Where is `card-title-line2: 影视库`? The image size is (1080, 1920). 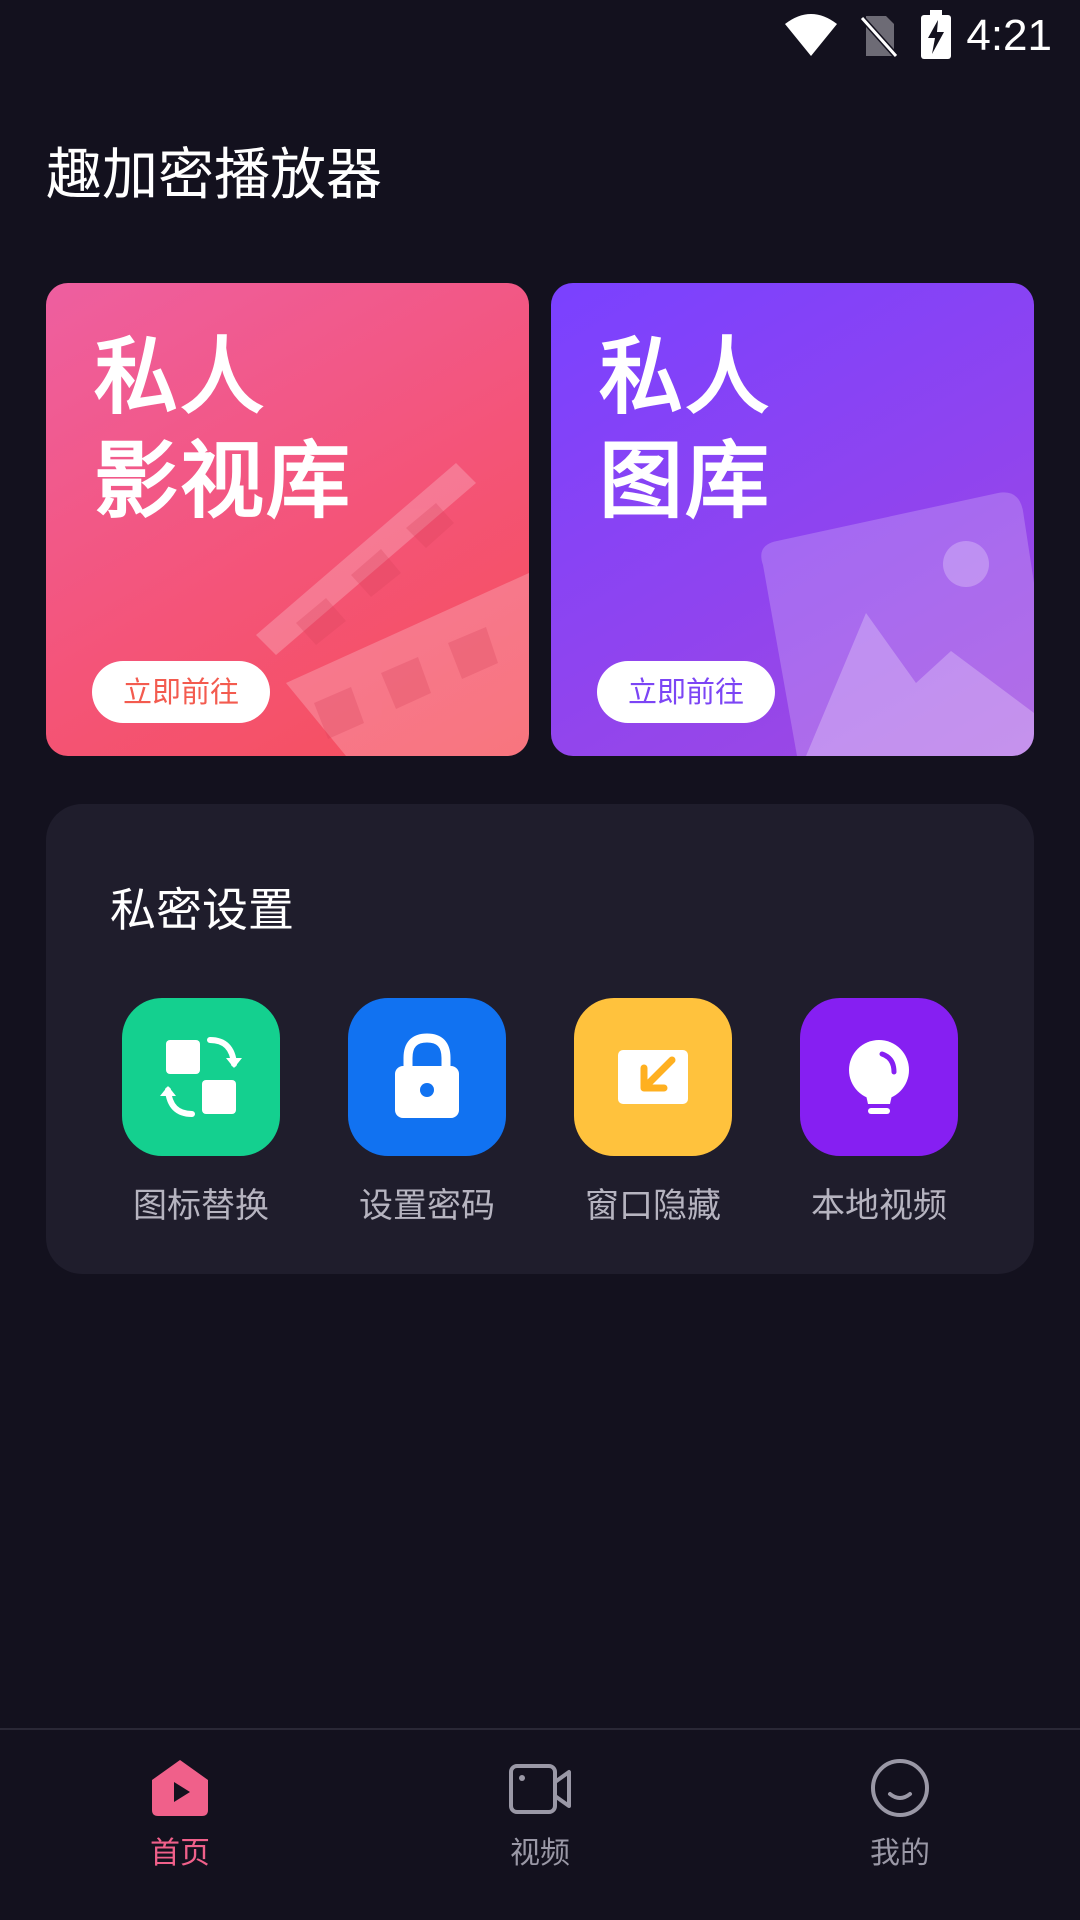 card-title-line2: 影视库 is located at coordinates (223, 481).